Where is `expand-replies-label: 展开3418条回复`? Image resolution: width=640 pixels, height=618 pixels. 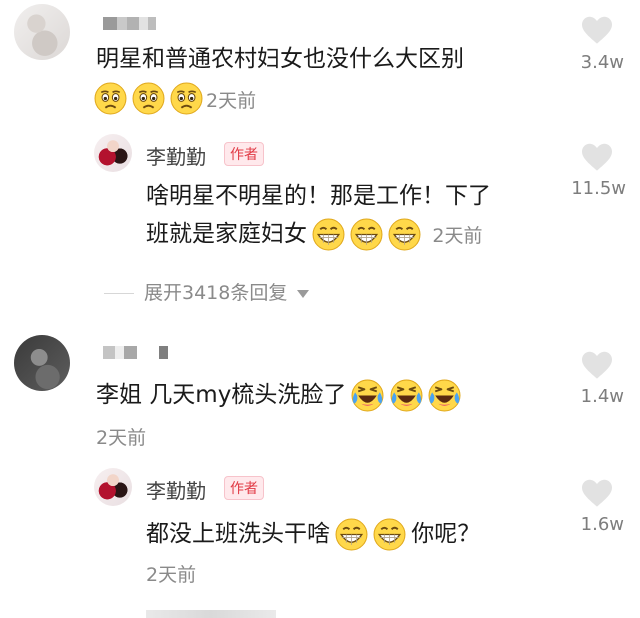 expand-replies-label: 展开3418条回复 is located at coordinates (216, 293).